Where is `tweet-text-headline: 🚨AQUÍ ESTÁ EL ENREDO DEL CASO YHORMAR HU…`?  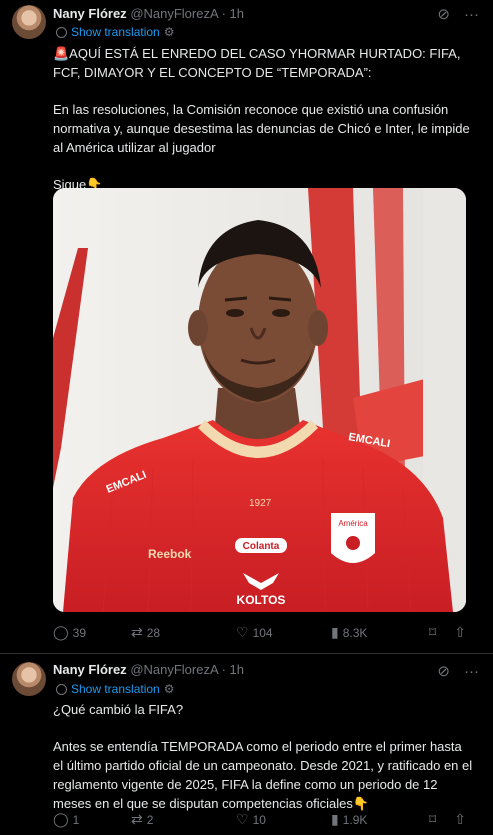 tweet-text-headline: 🚨AQUÍ ESTÁ EL ENREDO DEL CASO YHORMAR HU… is located at coordinates (257, 63).